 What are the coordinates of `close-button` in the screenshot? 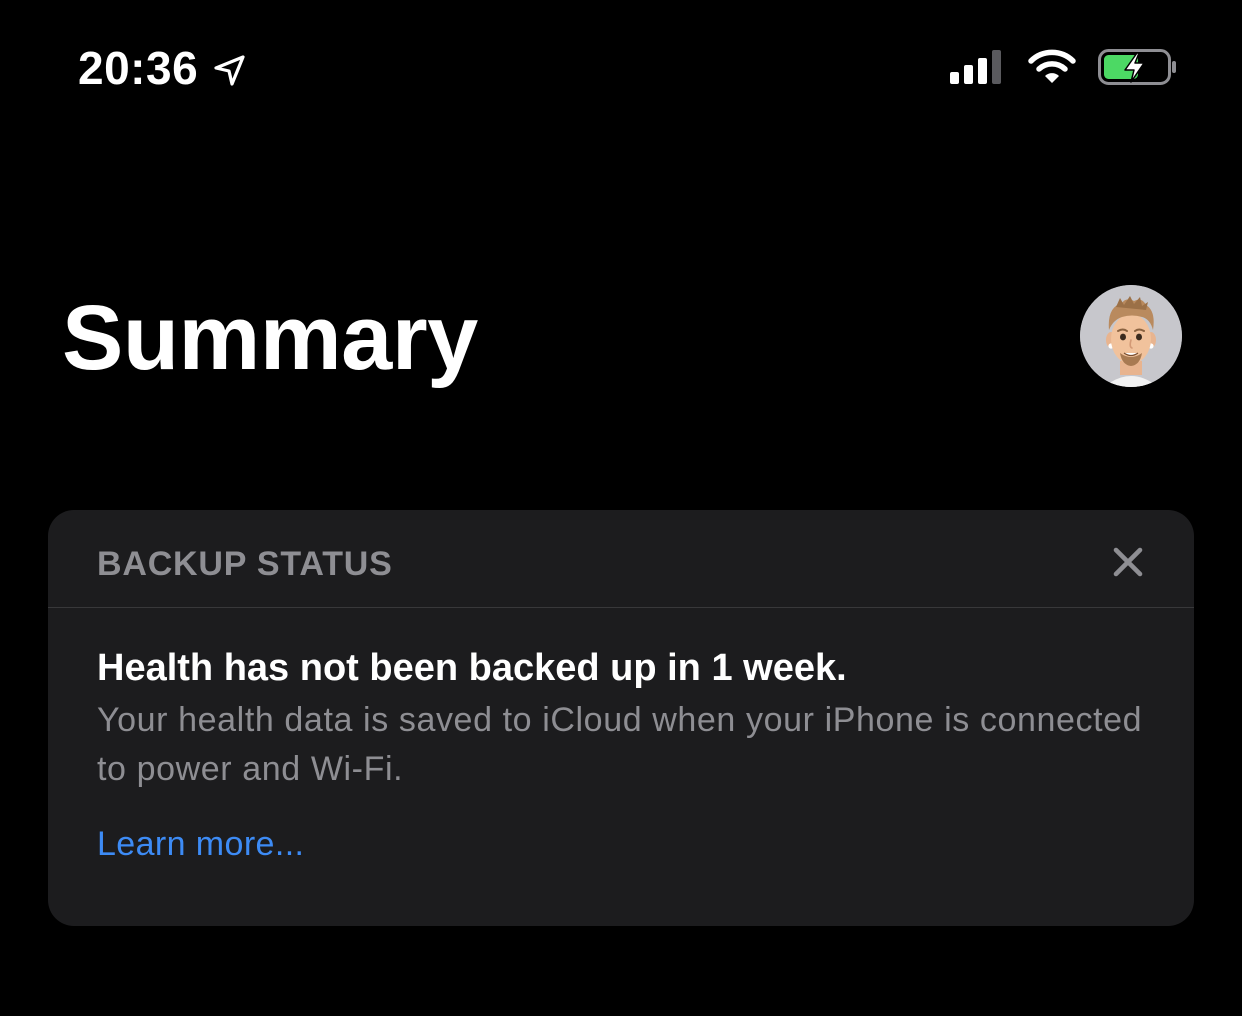 It's located at (1128, 562).